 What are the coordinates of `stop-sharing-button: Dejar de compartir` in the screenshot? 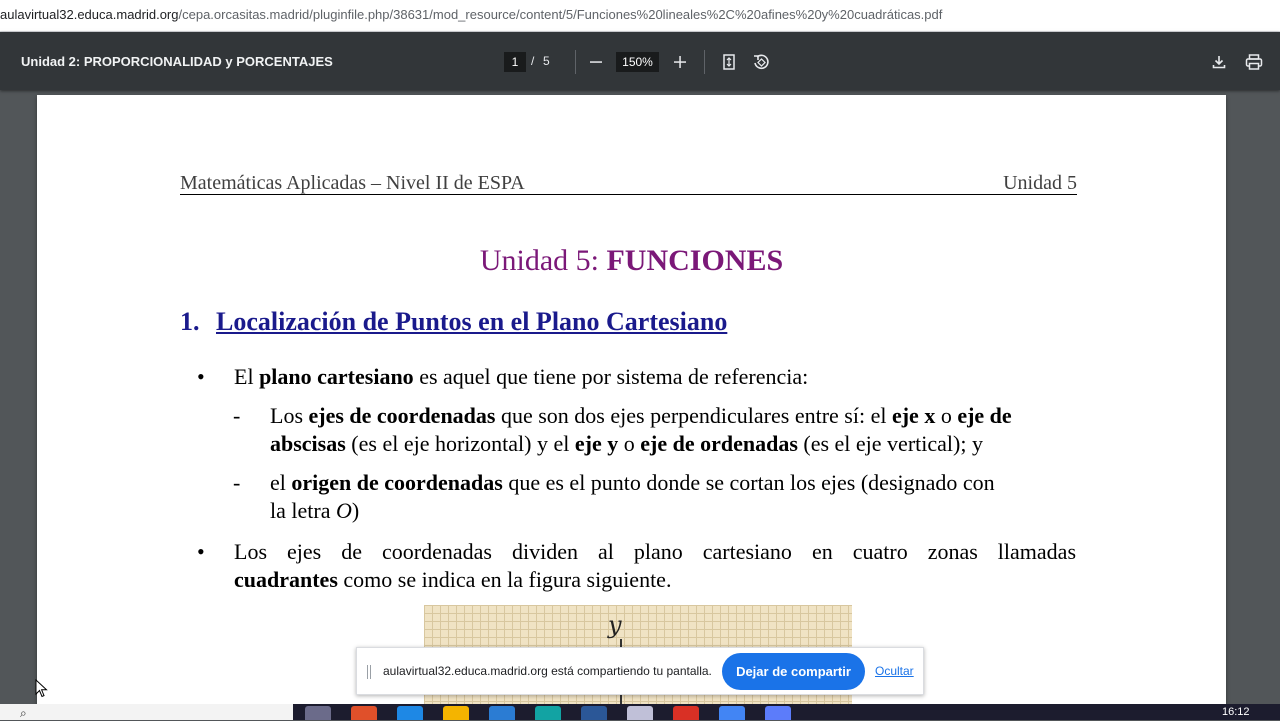 It's located at (793, 671).